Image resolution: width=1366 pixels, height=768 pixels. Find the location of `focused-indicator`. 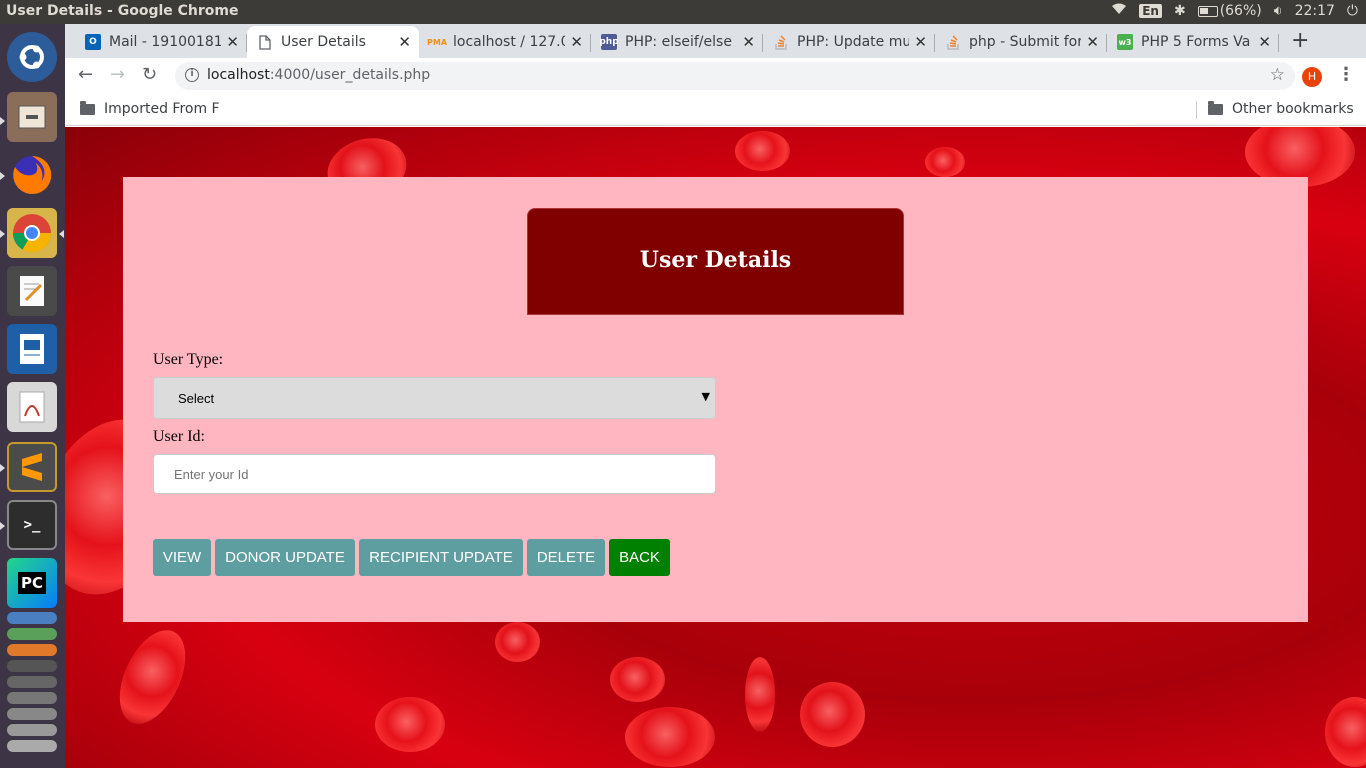

focused-indicator is located at coordinates (61, 234).